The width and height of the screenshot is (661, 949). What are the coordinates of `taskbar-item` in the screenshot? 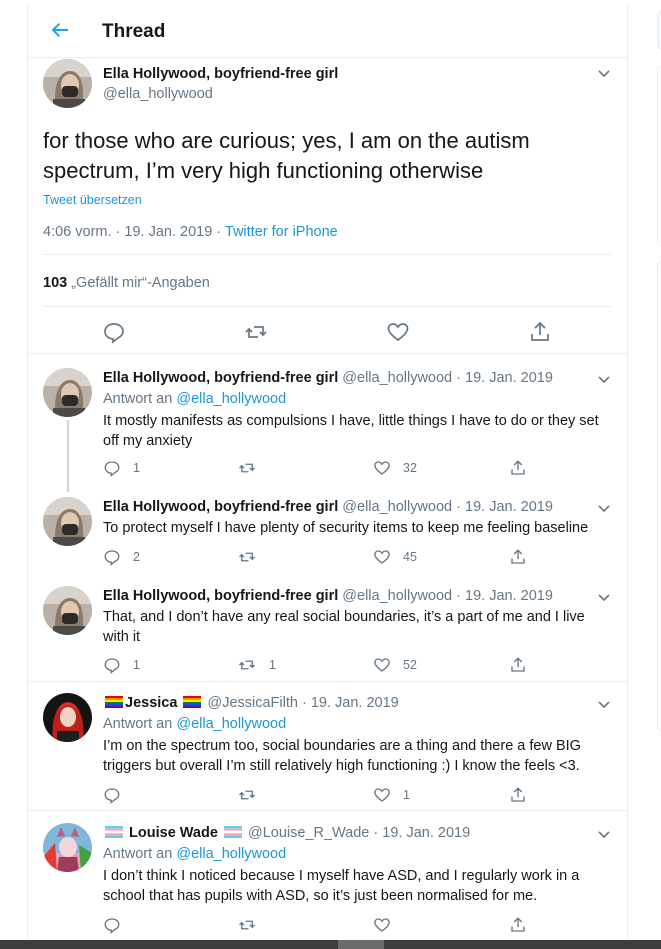 It's located at (361, 944).